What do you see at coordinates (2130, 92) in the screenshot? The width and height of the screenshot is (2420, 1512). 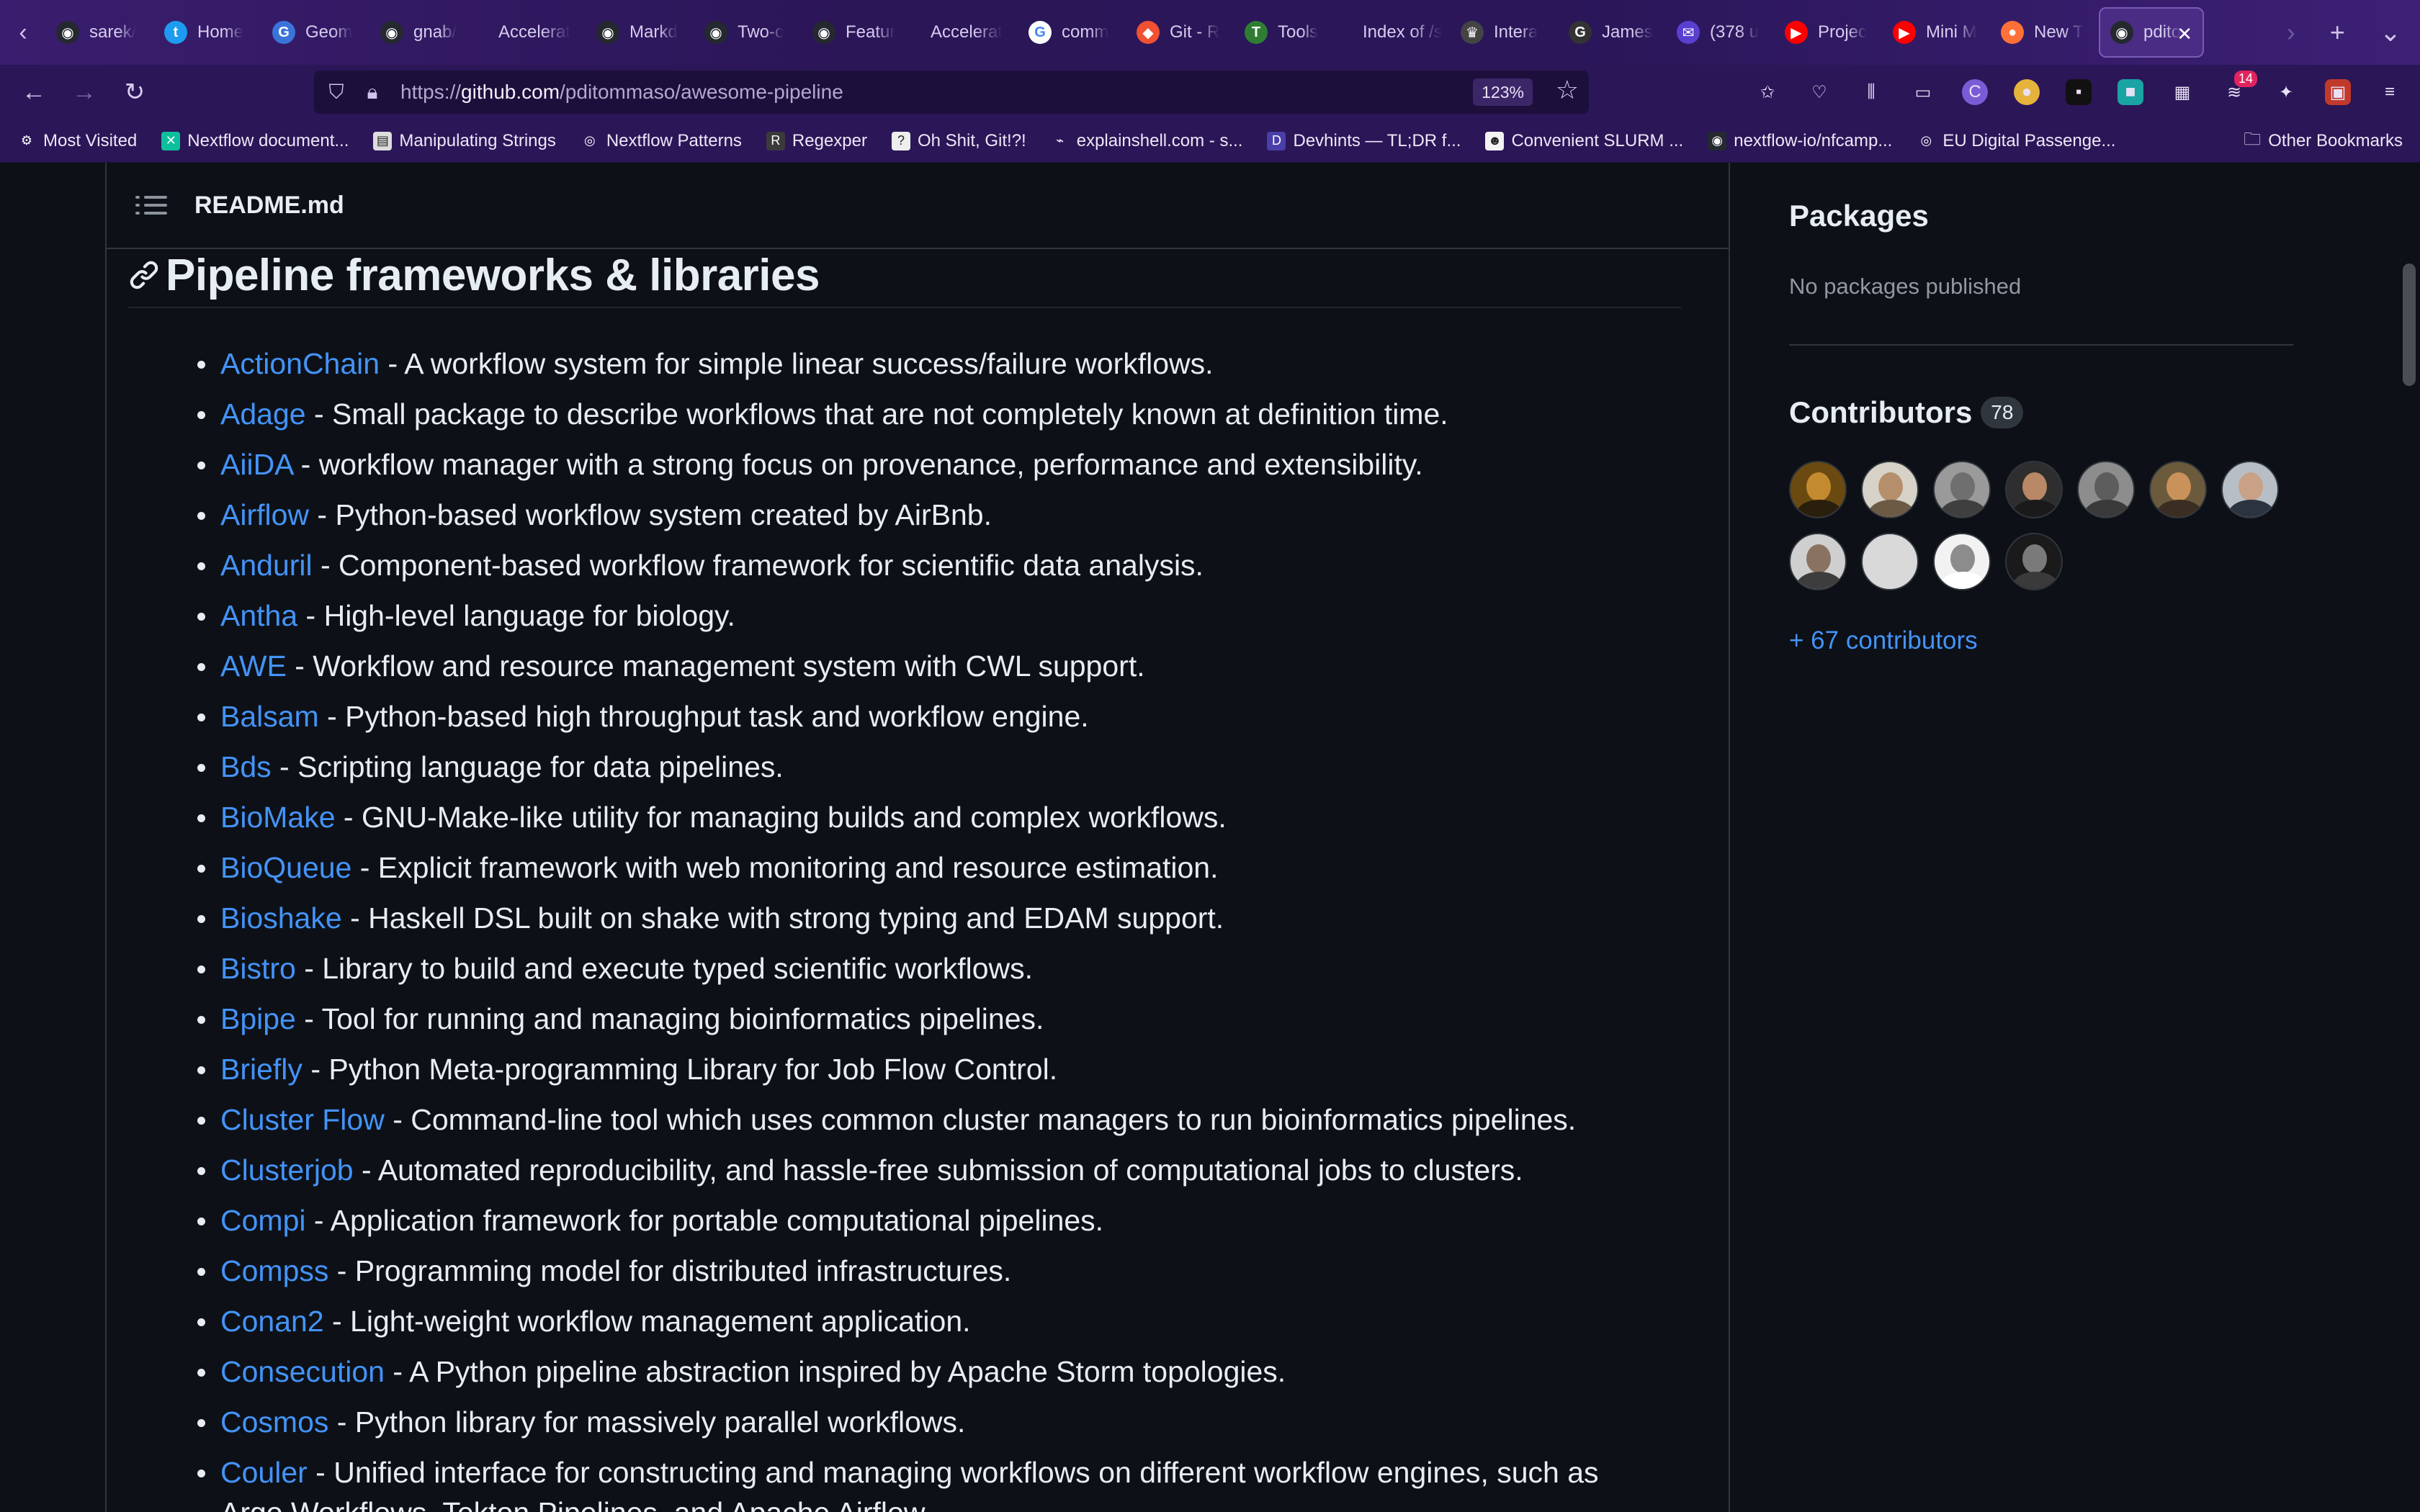 I see `extension-teal-icon: ■` at bounding box center [2130, 92].